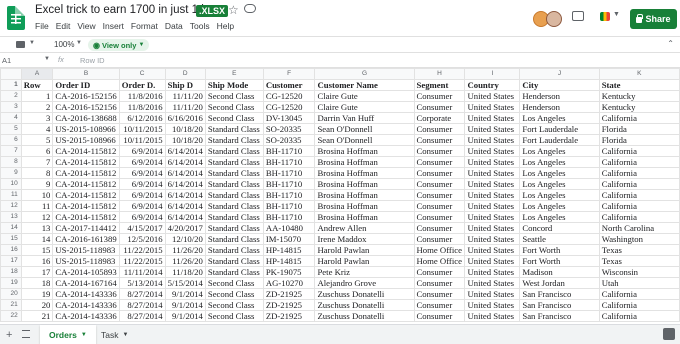 This screenshot has width=680, height=344. What do you see at coordinates (559, 294) in the screenshot?
I see `cell: San Francisco` at bounding box center [559, 294].